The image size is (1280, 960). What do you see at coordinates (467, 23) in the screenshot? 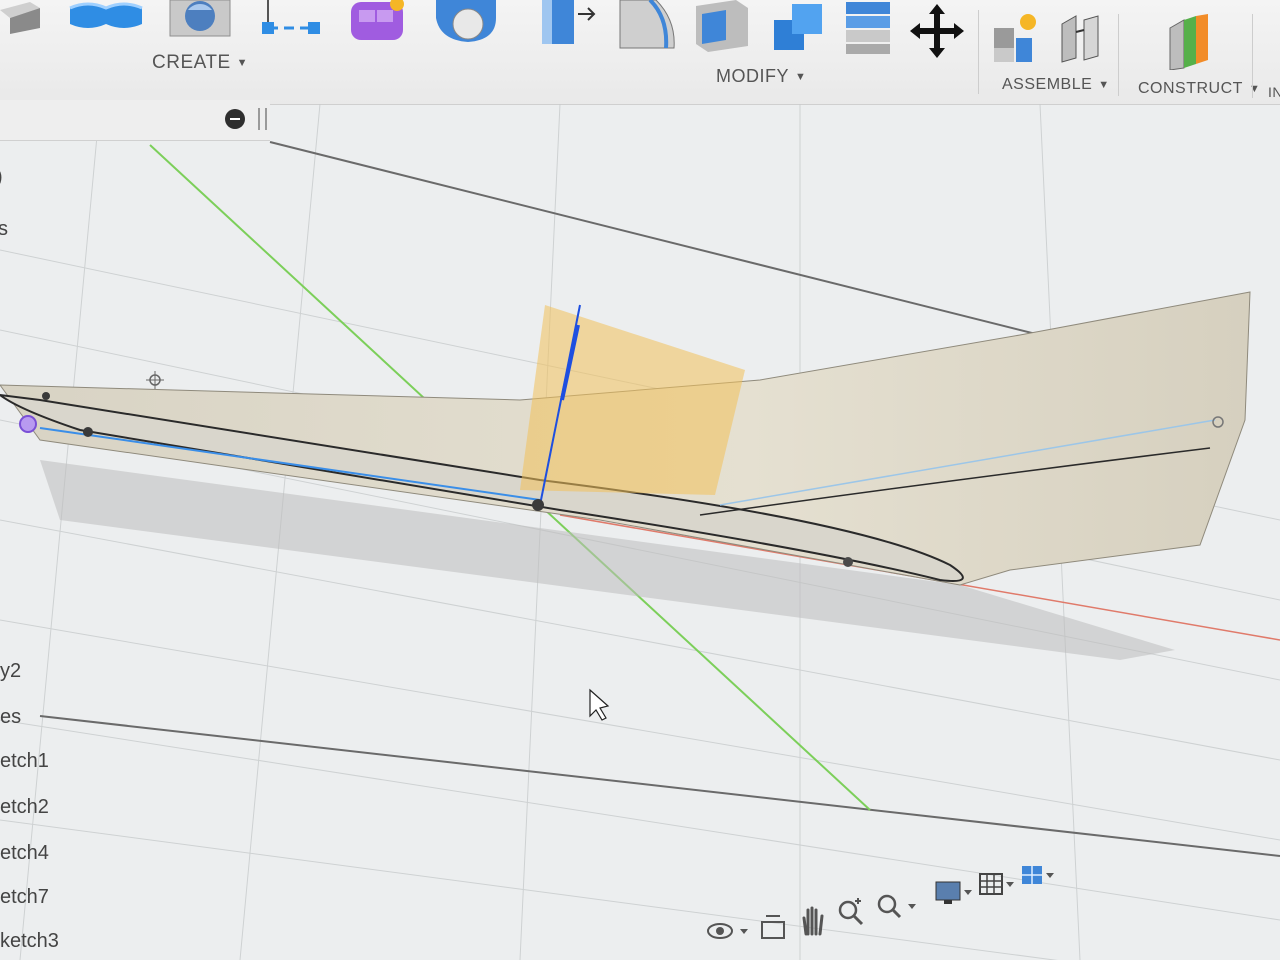
I see `pipe-icon` at bounding box center [467, 23].